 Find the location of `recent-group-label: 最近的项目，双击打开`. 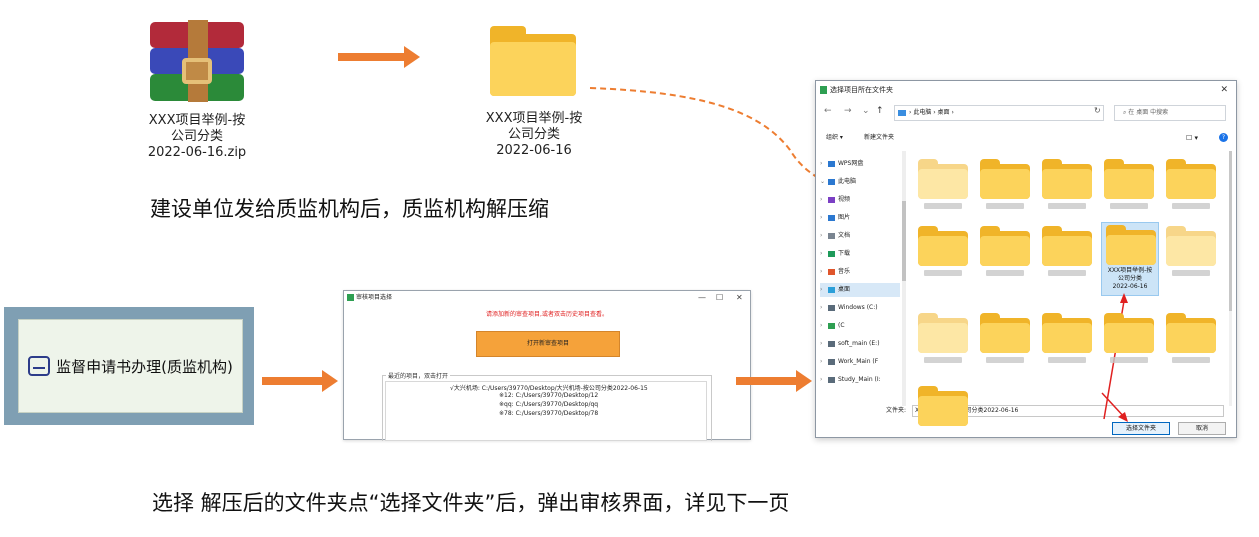

recent-group-label: 最近的项目，双击打开 is located at coordinates (418, 375).